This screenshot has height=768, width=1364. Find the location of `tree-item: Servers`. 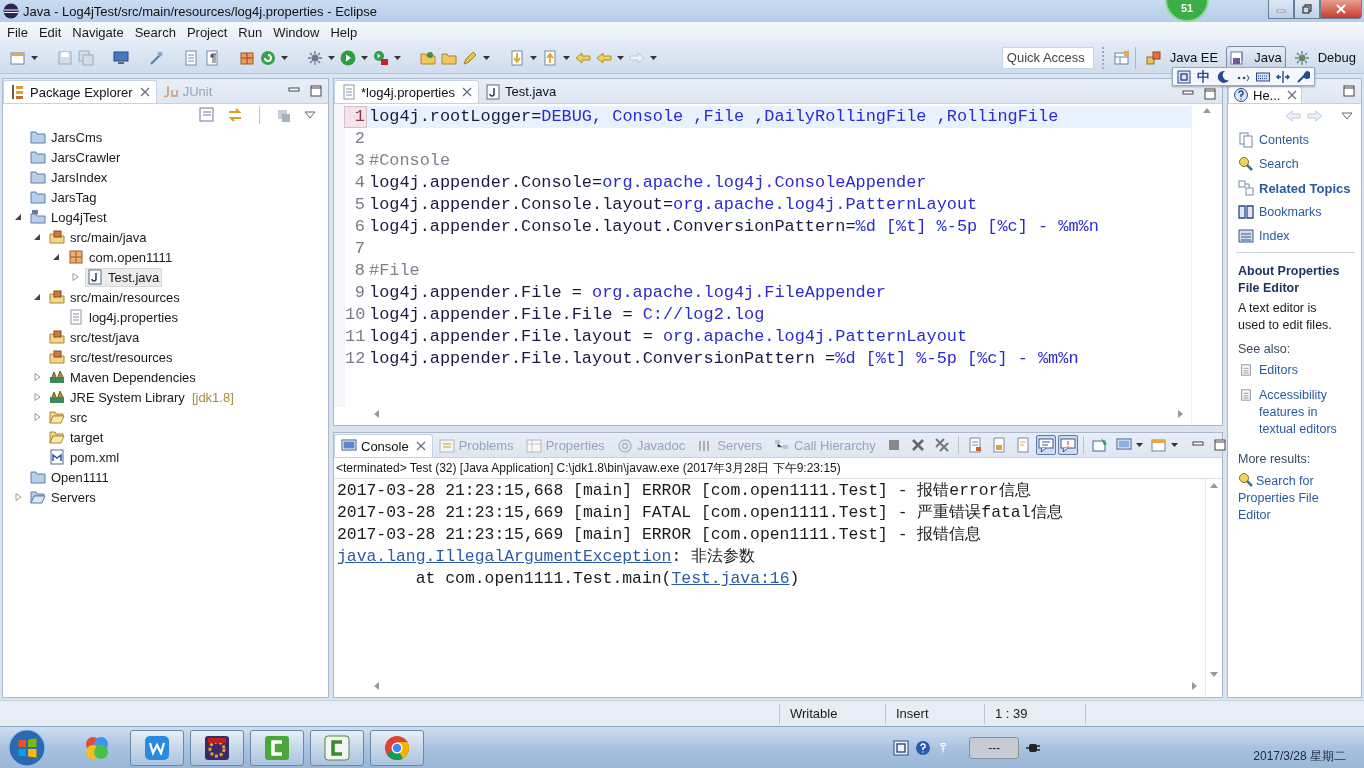

tree-item: Servers is located at coordinates (63, 497).